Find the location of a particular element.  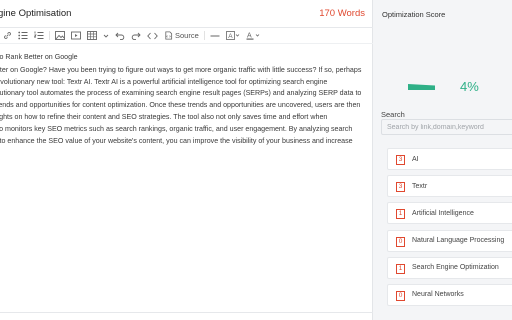

content-heading: l to Rank Better on Google is located at coordinates (39, 57).